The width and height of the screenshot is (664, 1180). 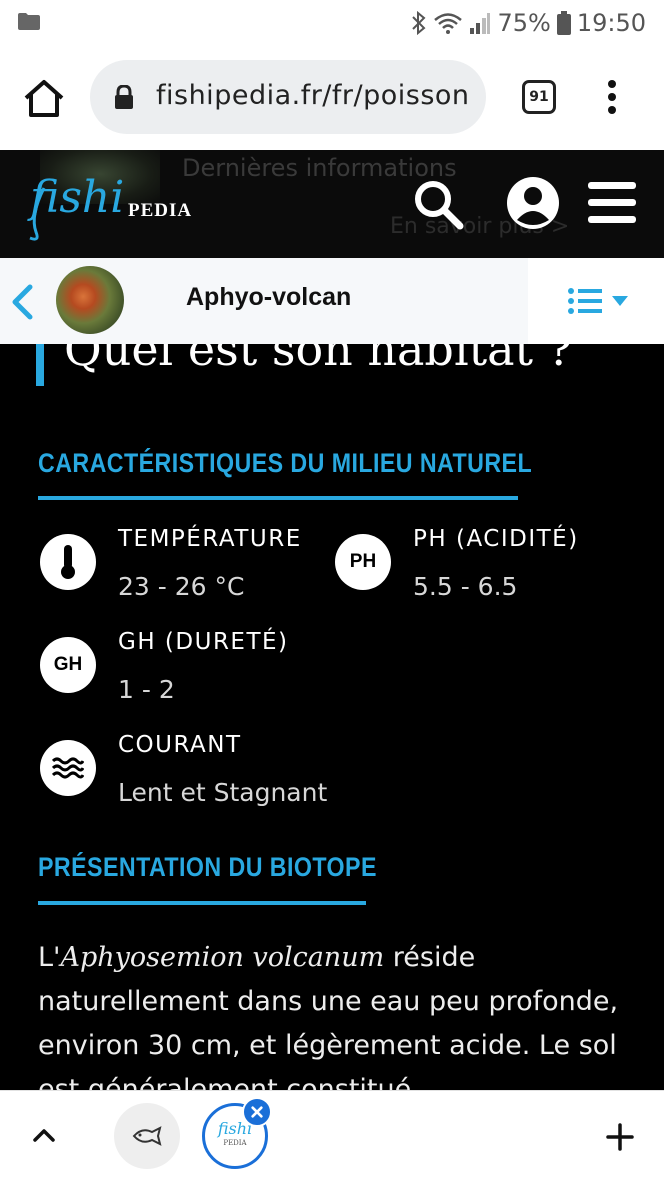 What do you see at coordinates (563, 23) in the screenshot?
I see `battery-icon` at bounding box center [563, 23].